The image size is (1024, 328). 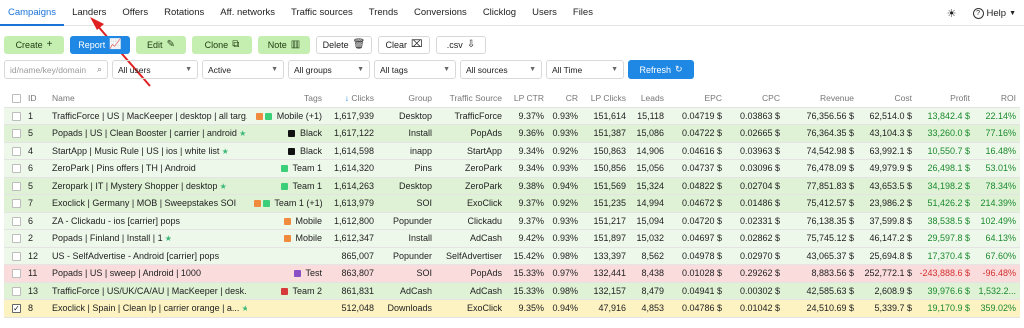 What do you see at coordinates (942, 98) in the screenshot?
I see `column-header-profit: Profit` at bounding box center [942, 98].